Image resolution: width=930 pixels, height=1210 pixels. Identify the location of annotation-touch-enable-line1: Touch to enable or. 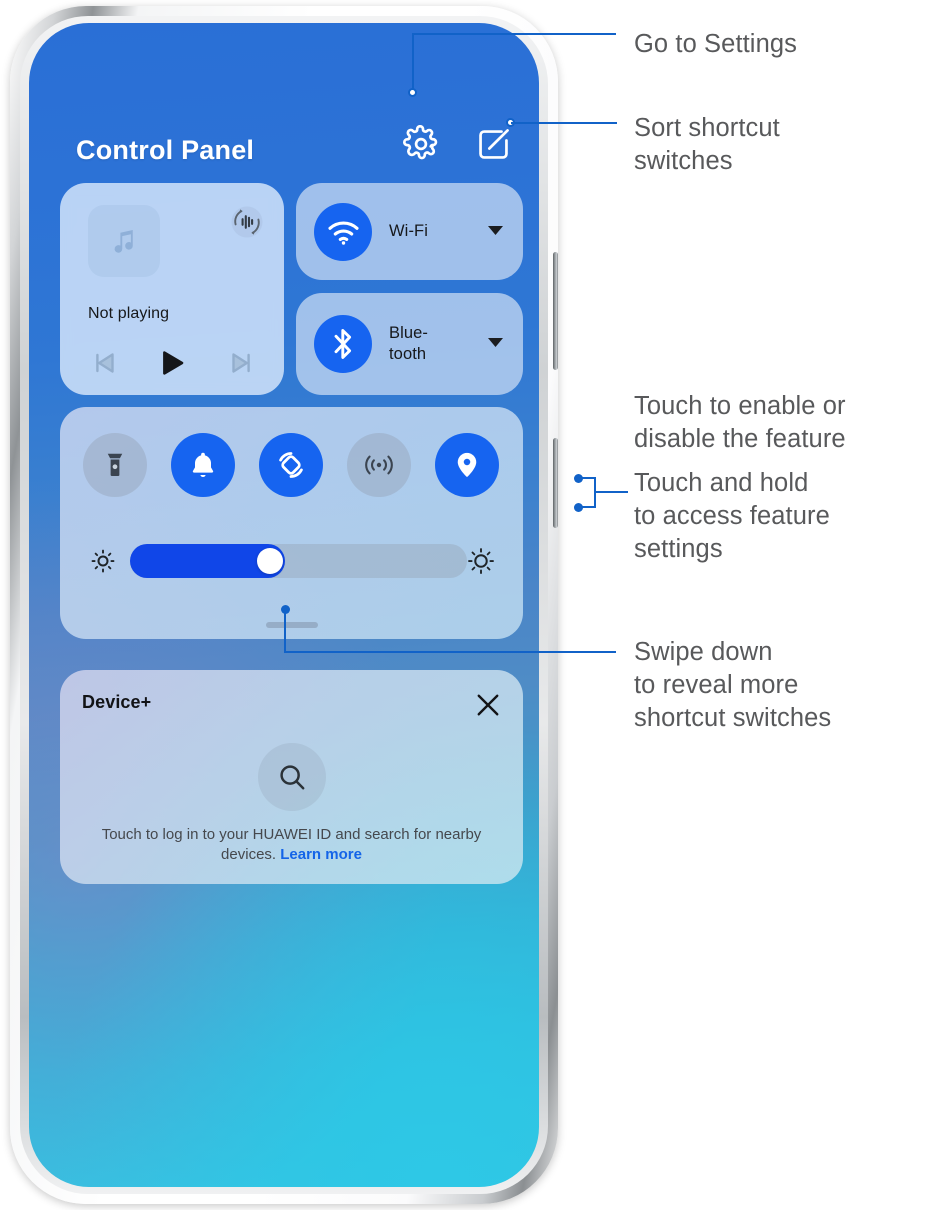
(740, 406).